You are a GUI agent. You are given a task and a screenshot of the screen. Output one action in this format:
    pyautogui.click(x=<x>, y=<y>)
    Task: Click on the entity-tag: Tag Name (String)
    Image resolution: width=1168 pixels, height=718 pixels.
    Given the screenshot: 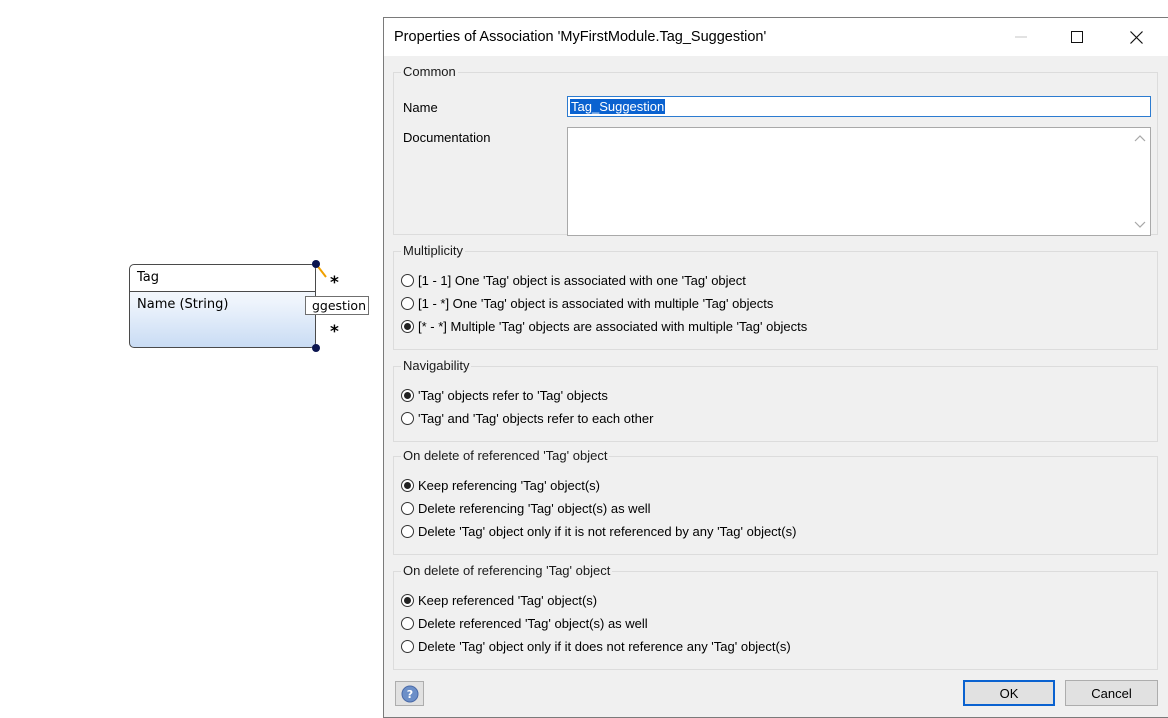 What is the action you would take?
    pyautogui.click(x=222, y=306)
    